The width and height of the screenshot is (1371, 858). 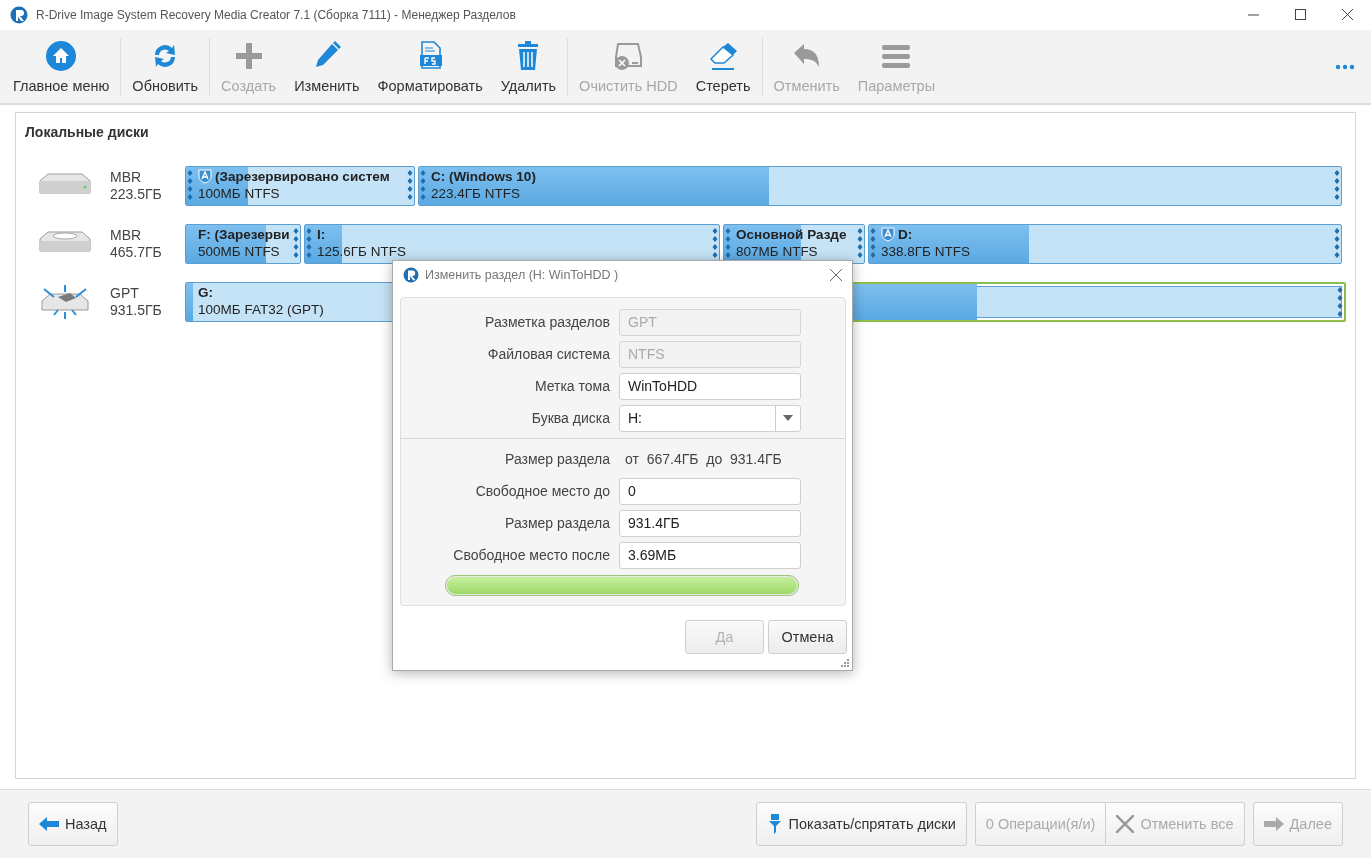 I want to click on toolbar-button: Изменить, so click(x=327, y=66).